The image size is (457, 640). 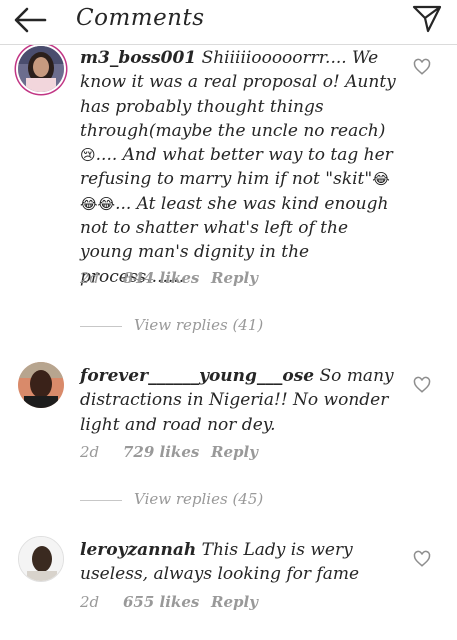 I want to click on view-replies-label: View replies (41), so click(x=199, y=325).